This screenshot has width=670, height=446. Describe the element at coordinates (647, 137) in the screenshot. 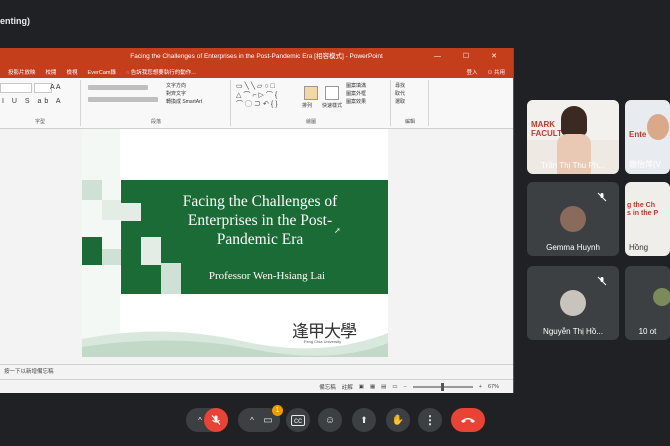

I see `participant-tile: Ente 簡怡萍(V` at that location.